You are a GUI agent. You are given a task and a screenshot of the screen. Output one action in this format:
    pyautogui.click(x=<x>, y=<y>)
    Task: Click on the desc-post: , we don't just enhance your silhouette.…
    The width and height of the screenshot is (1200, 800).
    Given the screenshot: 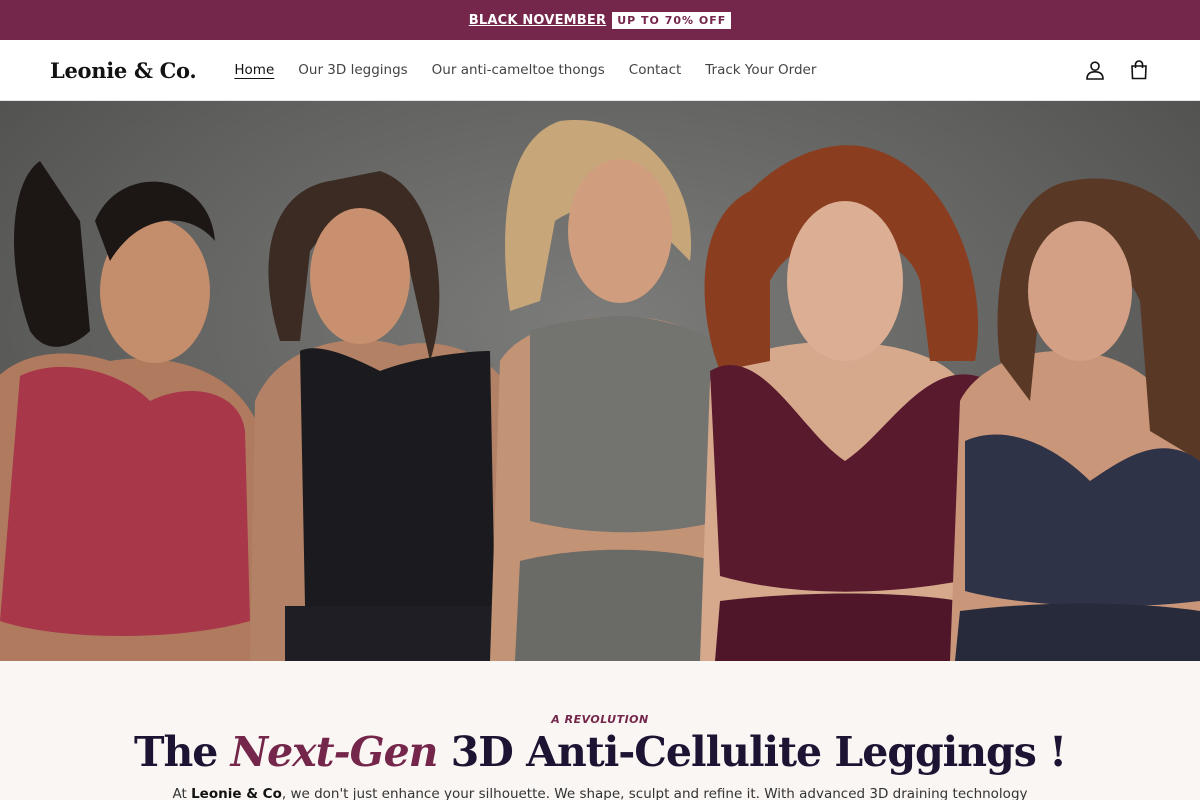 What is the action you would take?
    pyautogui.click(x=654, y=793)
    